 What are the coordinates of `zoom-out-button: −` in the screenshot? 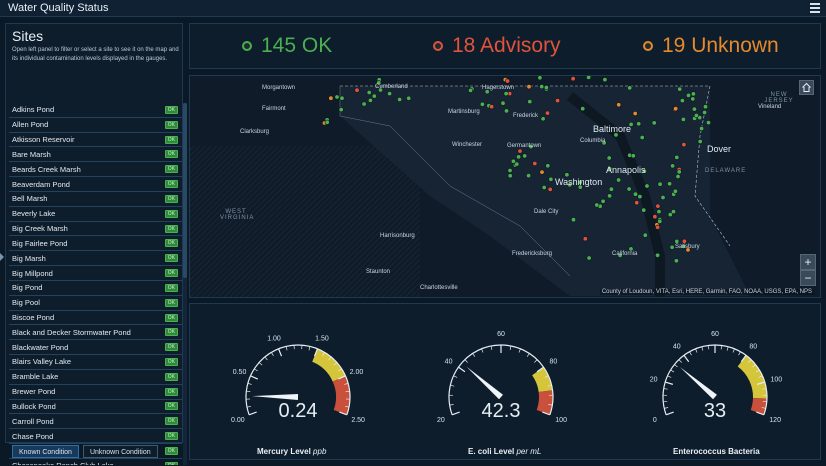 It's located at (808, 278).